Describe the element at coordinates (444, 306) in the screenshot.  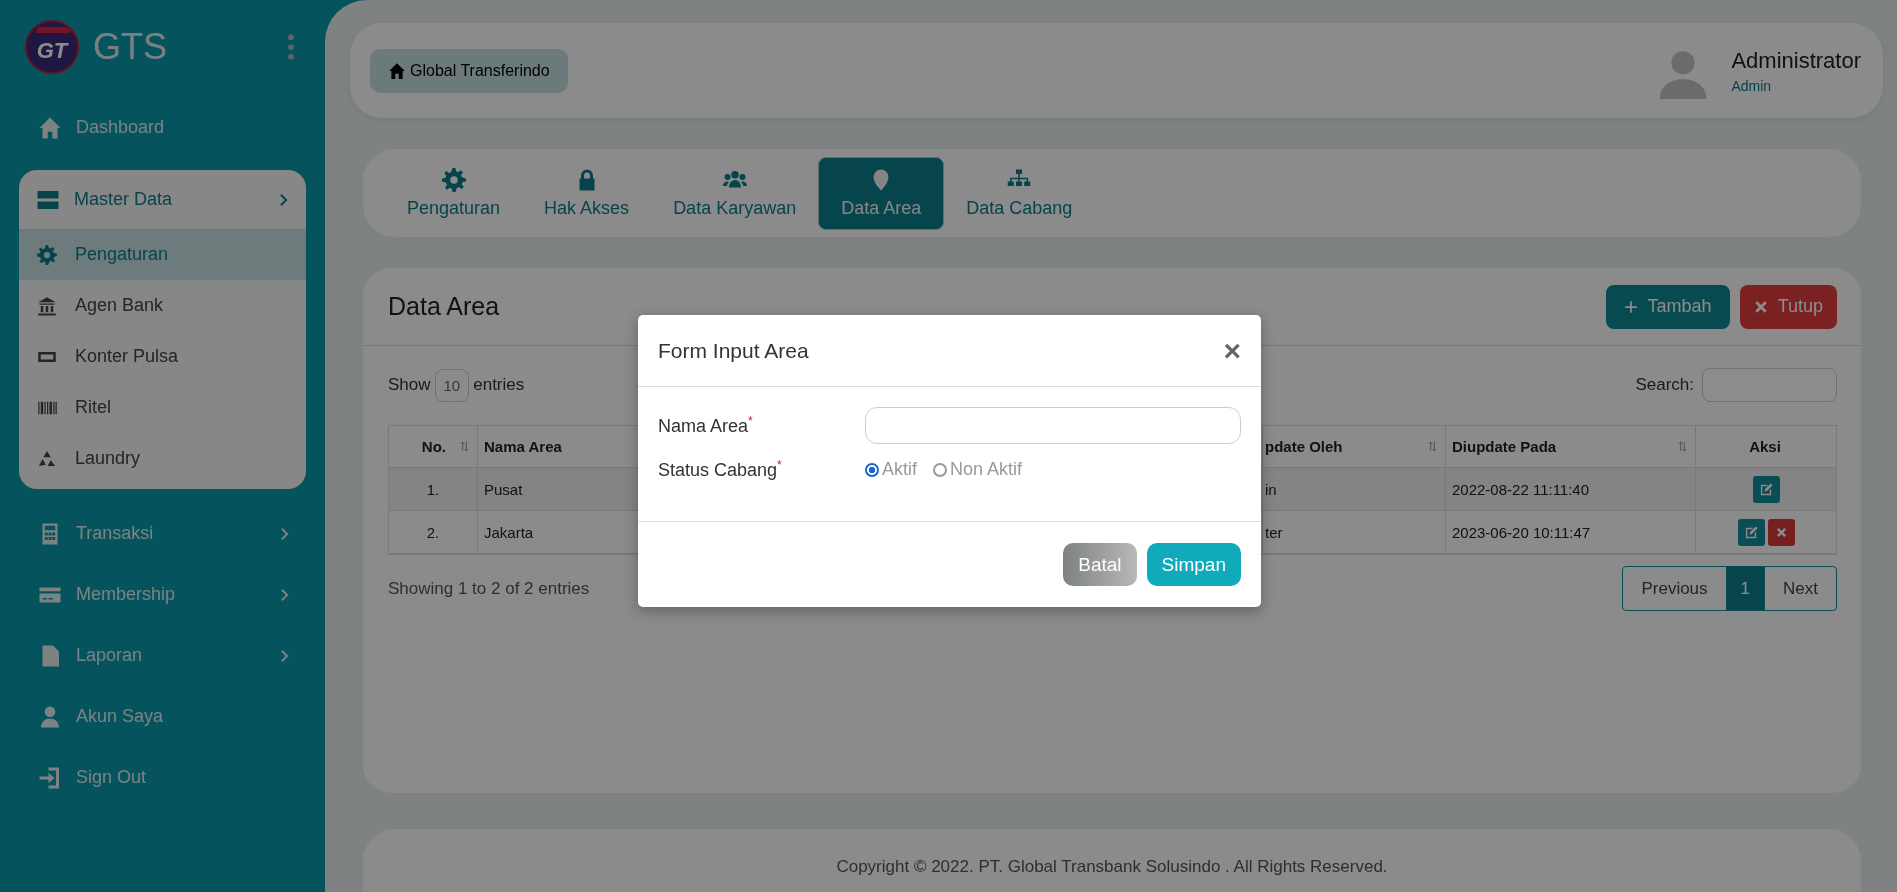
I see `panel-title: Data Area` at that location.